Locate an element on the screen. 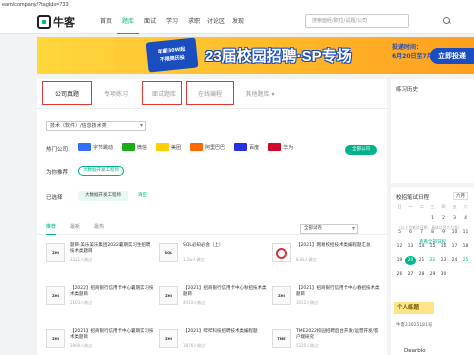 This screenshot has width=474, height=355. paper-card: 【2021】网易校招技术类编程题汇总 8.6k人做过 is located at coordinates (327, 253).